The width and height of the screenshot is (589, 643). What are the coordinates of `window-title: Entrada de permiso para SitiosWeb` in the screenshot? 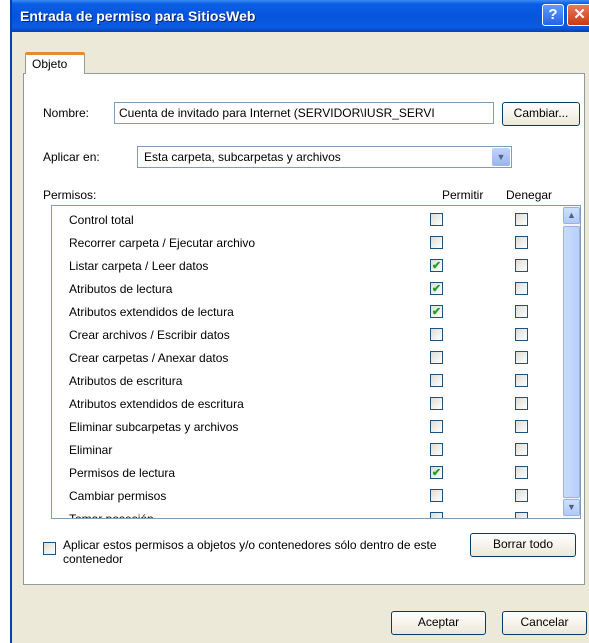 It's located at (138, 16).